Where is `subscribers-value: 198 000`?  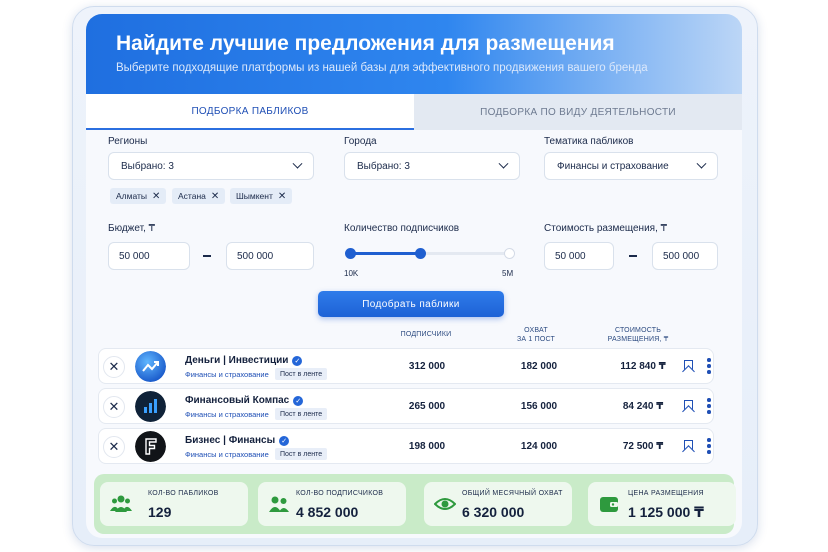
subscribers-value: 198 000 is located at coordinates (427, 446).